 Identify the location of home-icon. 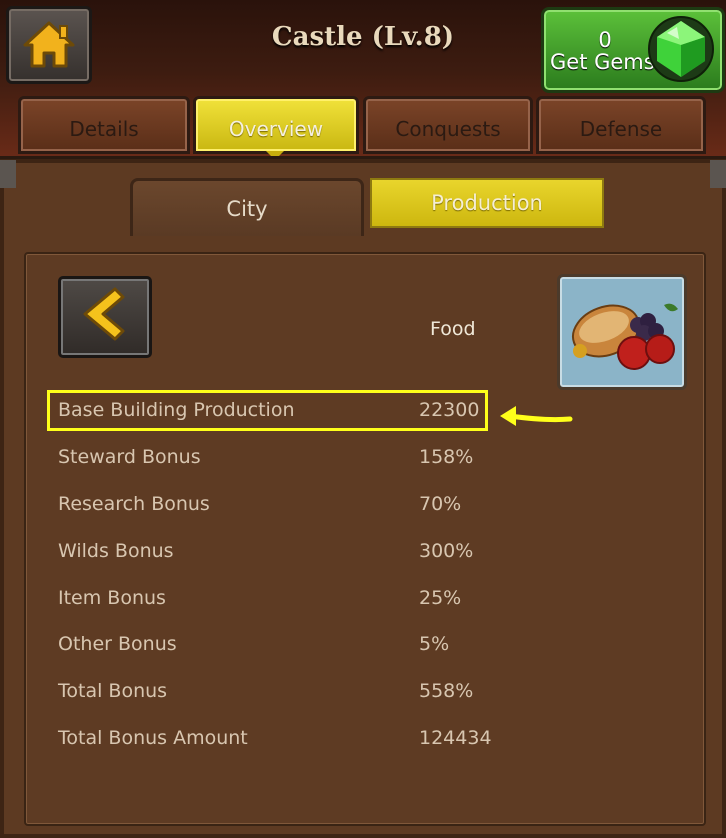
(49, 44).